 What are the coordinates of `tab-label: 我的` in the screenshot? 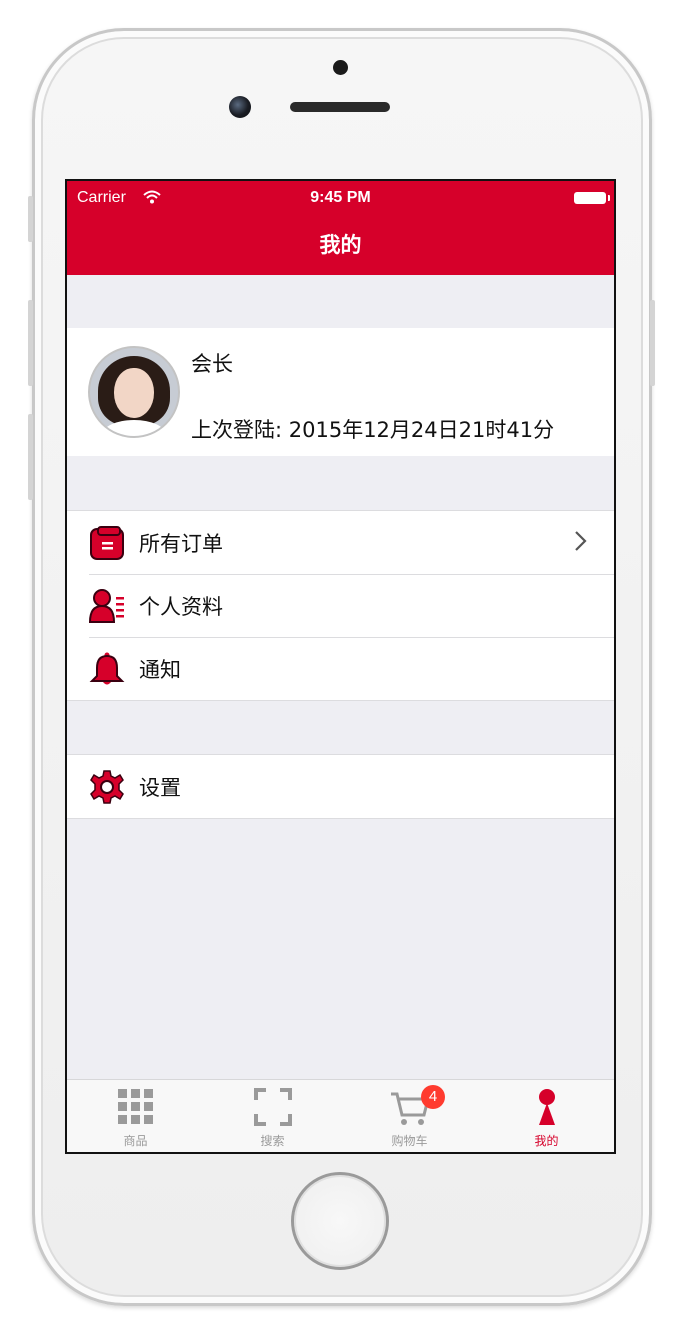 It's located at (546, 1141).